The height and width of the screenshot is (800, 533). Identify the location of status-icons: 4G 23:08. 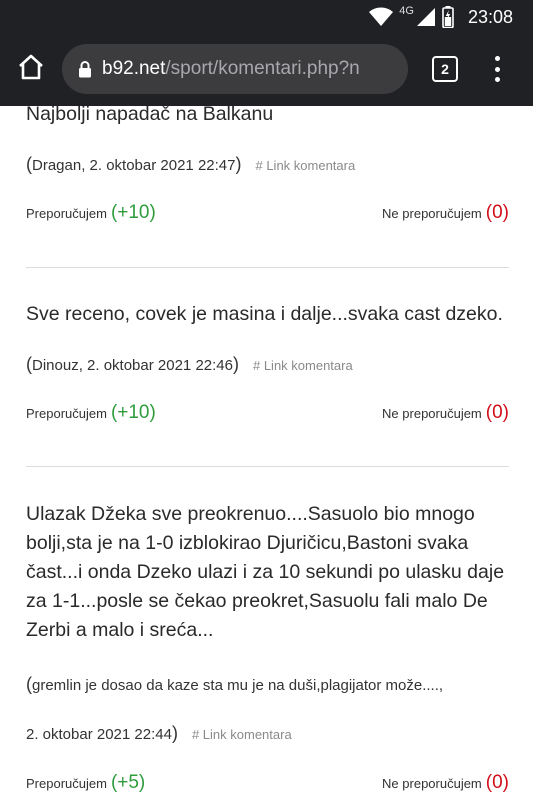
(441, 17).